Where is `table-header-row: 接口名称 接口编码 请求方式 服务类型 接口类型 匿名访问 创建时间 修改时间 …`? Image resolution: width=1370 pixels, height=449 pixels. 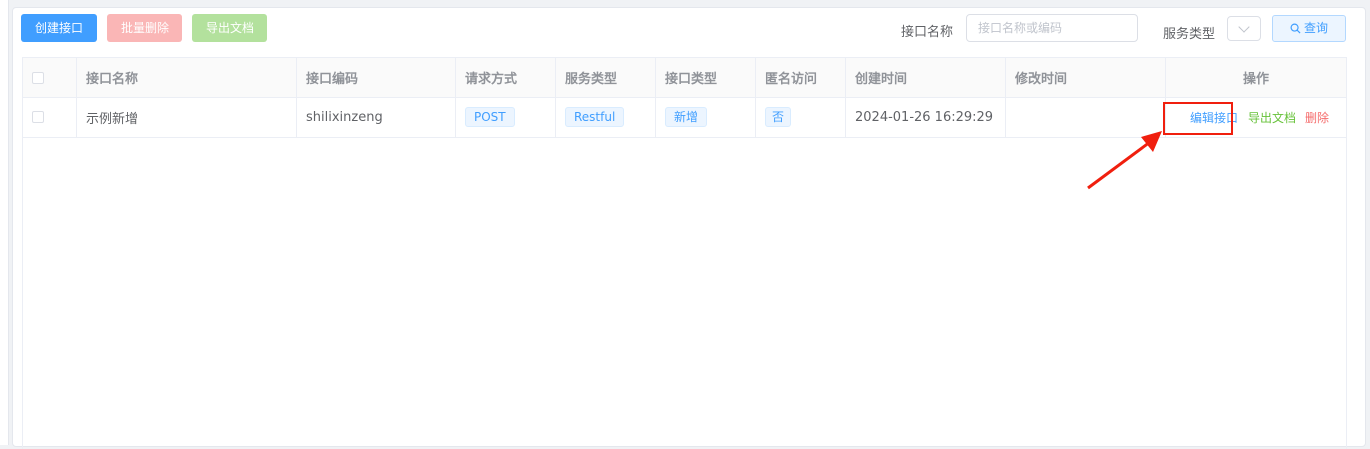
table-header-row: 接口名称 接口编码 请求方式 服务类型 接口类型 匿名访问 创建时间 修改时间 … is located at coordinates (684, 78).